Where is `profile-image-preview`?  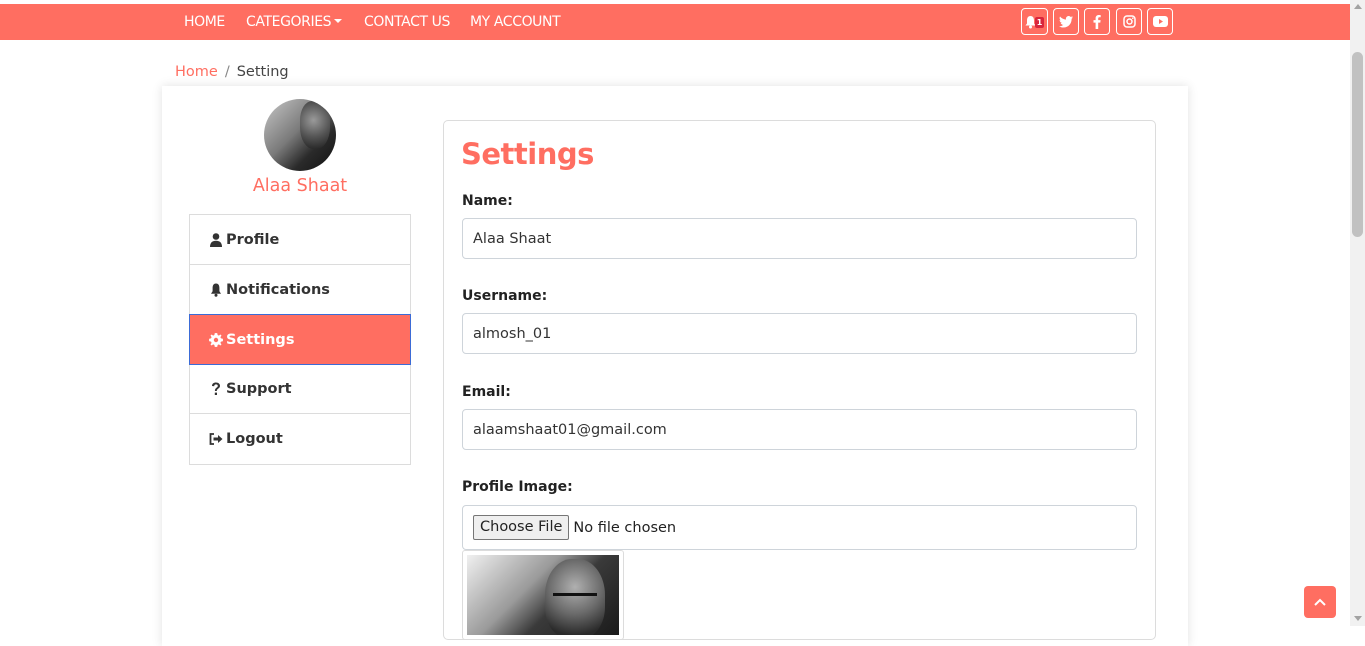
profile-image-preview is located at coordinates (543, 595).